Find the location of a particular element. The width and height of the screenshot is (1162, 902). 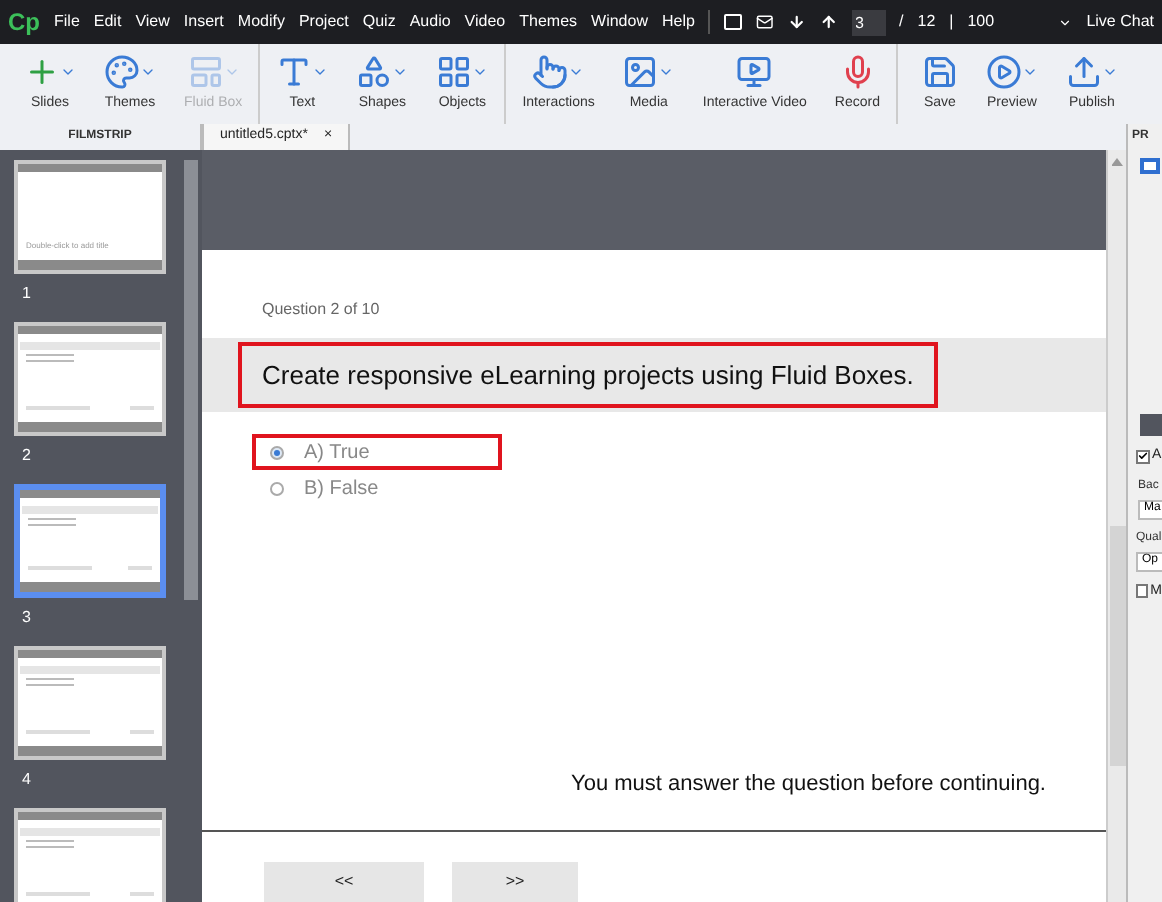

mail-icon is located at coordinates (765, 22).